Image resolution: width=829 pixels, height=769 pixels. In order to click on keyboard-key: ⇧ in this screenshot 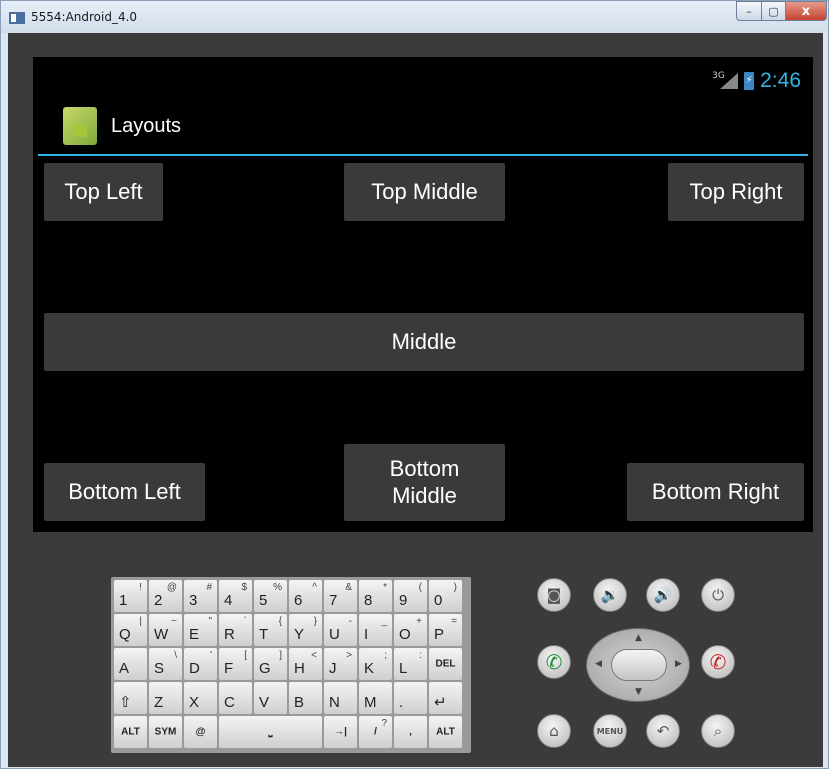, I will do `click(130, 698)`.